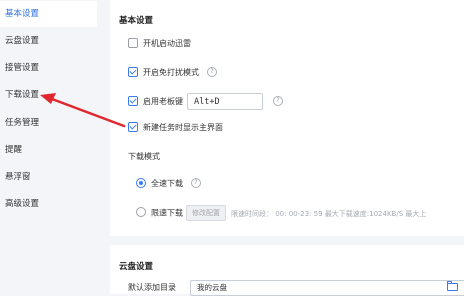 The height and width of the screenshot is (296, 464). What do you see at coordinates (83, 110) in the screenshot?
I see `red-arrow-annotation` at bounding box center [83, 110].